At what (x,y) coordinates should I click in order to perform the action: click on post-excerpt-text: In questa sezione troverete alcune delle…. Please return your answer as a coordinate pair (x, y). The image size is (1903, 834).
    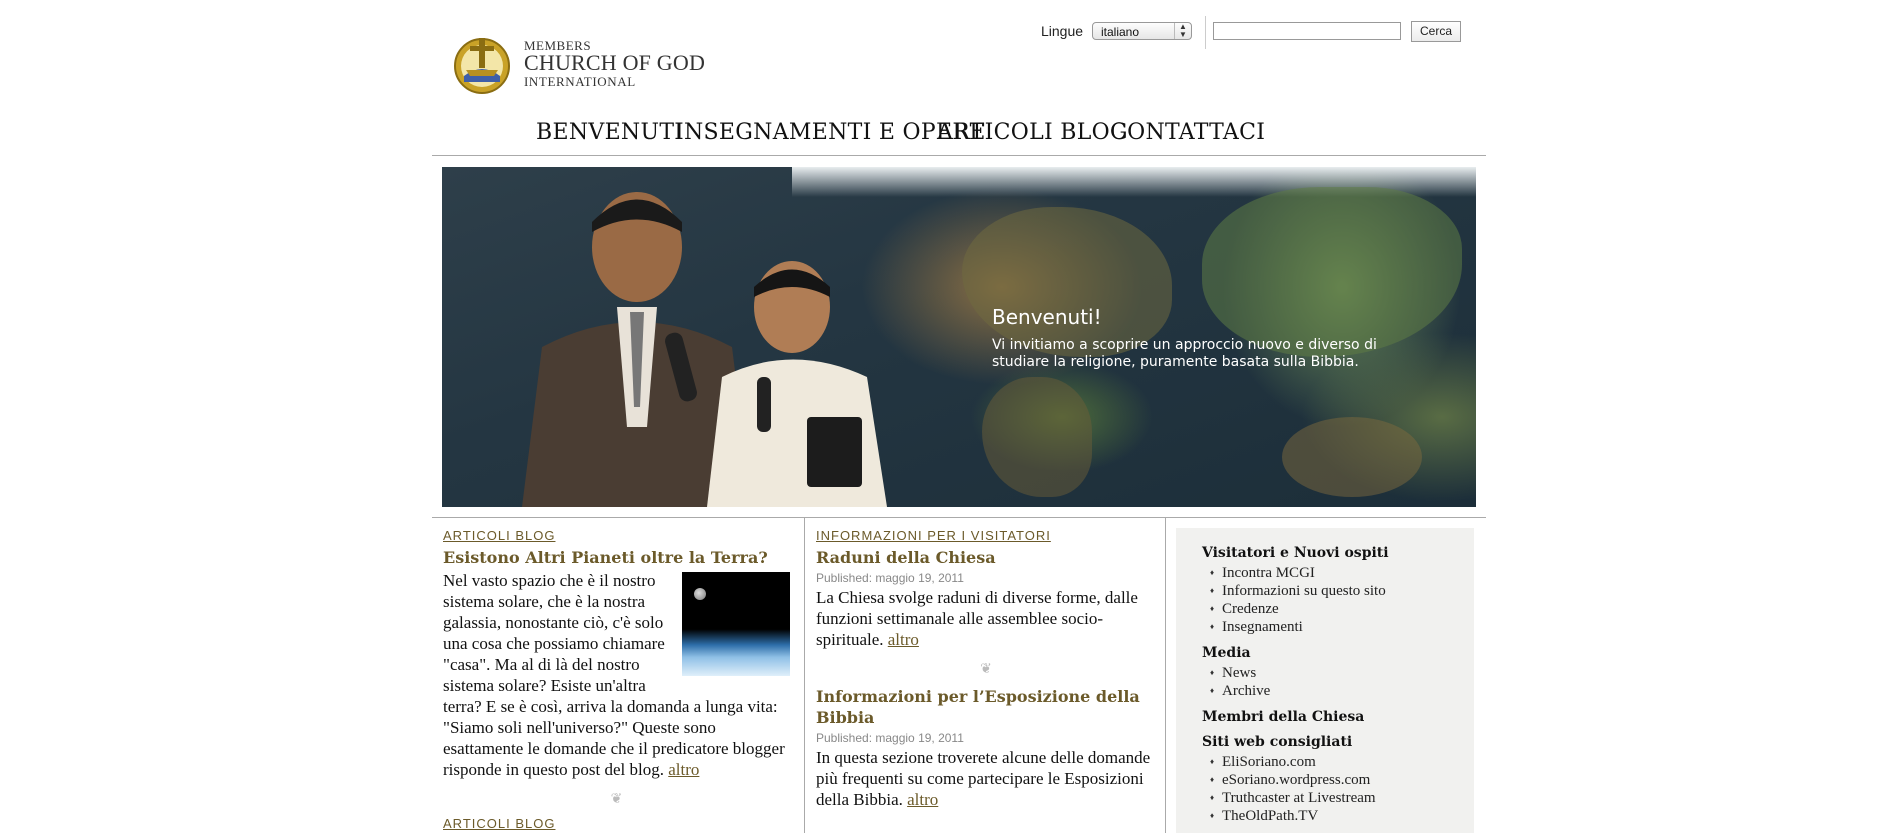
    Looking at the image, I should click on (983, 778).